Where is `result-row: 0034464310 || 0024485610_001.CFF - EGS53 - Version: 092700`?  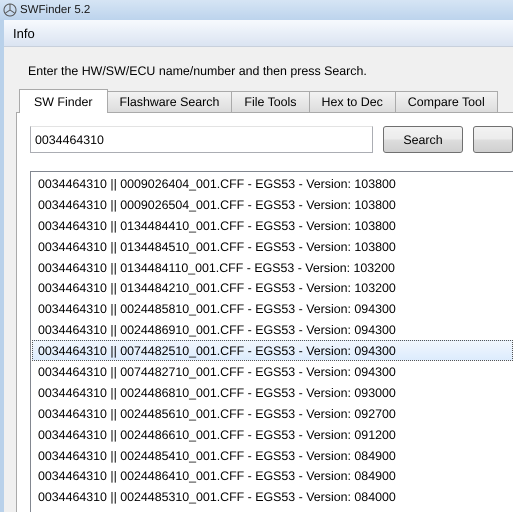
result-row: 0034464310 || 0024485610_001.CFF - EGS53 - Version: 092700 is located at coordinates (272, 413).